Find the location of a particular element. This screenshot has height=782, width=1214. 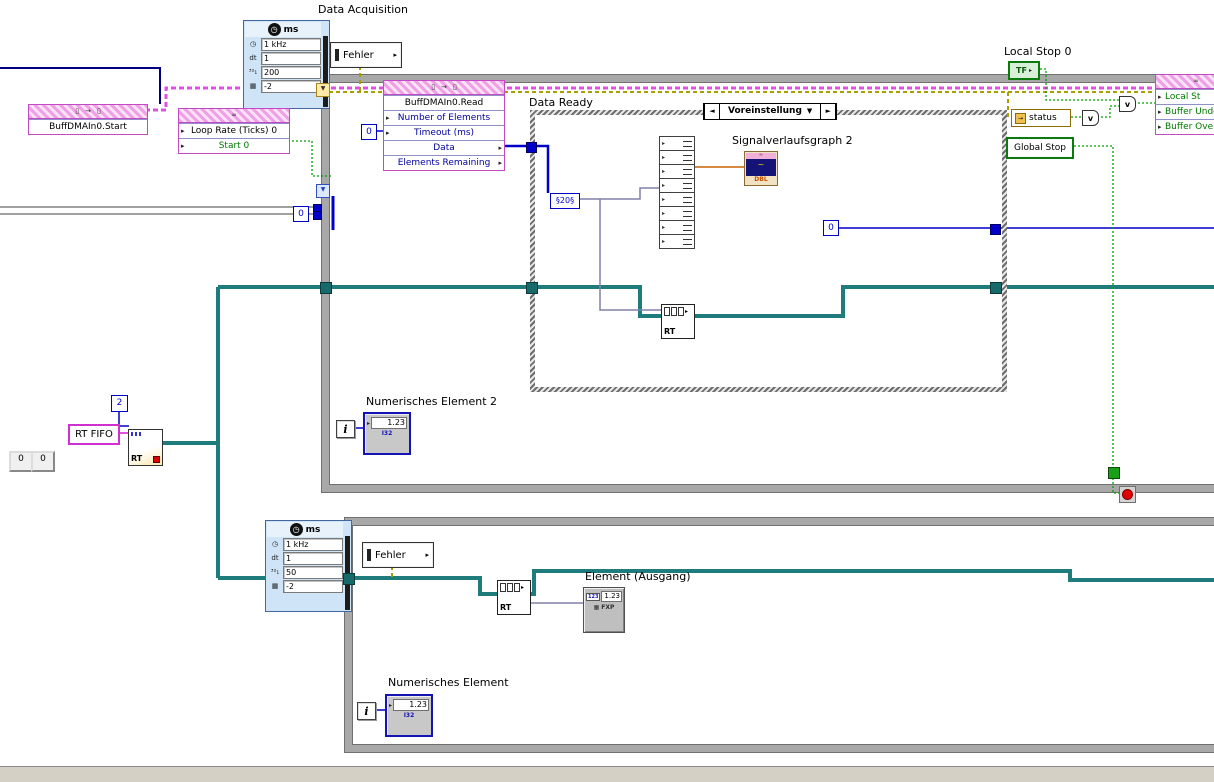

property-node-loop-rate: ∞ ▸ Loop Rate (Ticks) 0 ▸ Start 0 is located at coordinates (234, 131).